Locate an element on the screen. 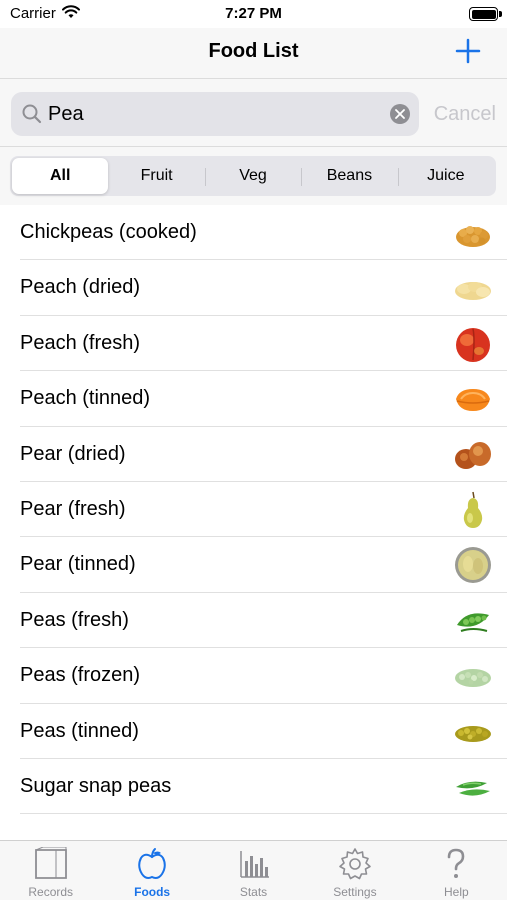 Image resolution: width=507 pixels, height=900 pixels. segmented-control: All Fruit Veg Beans Juice is located at coordinates (253, 176).